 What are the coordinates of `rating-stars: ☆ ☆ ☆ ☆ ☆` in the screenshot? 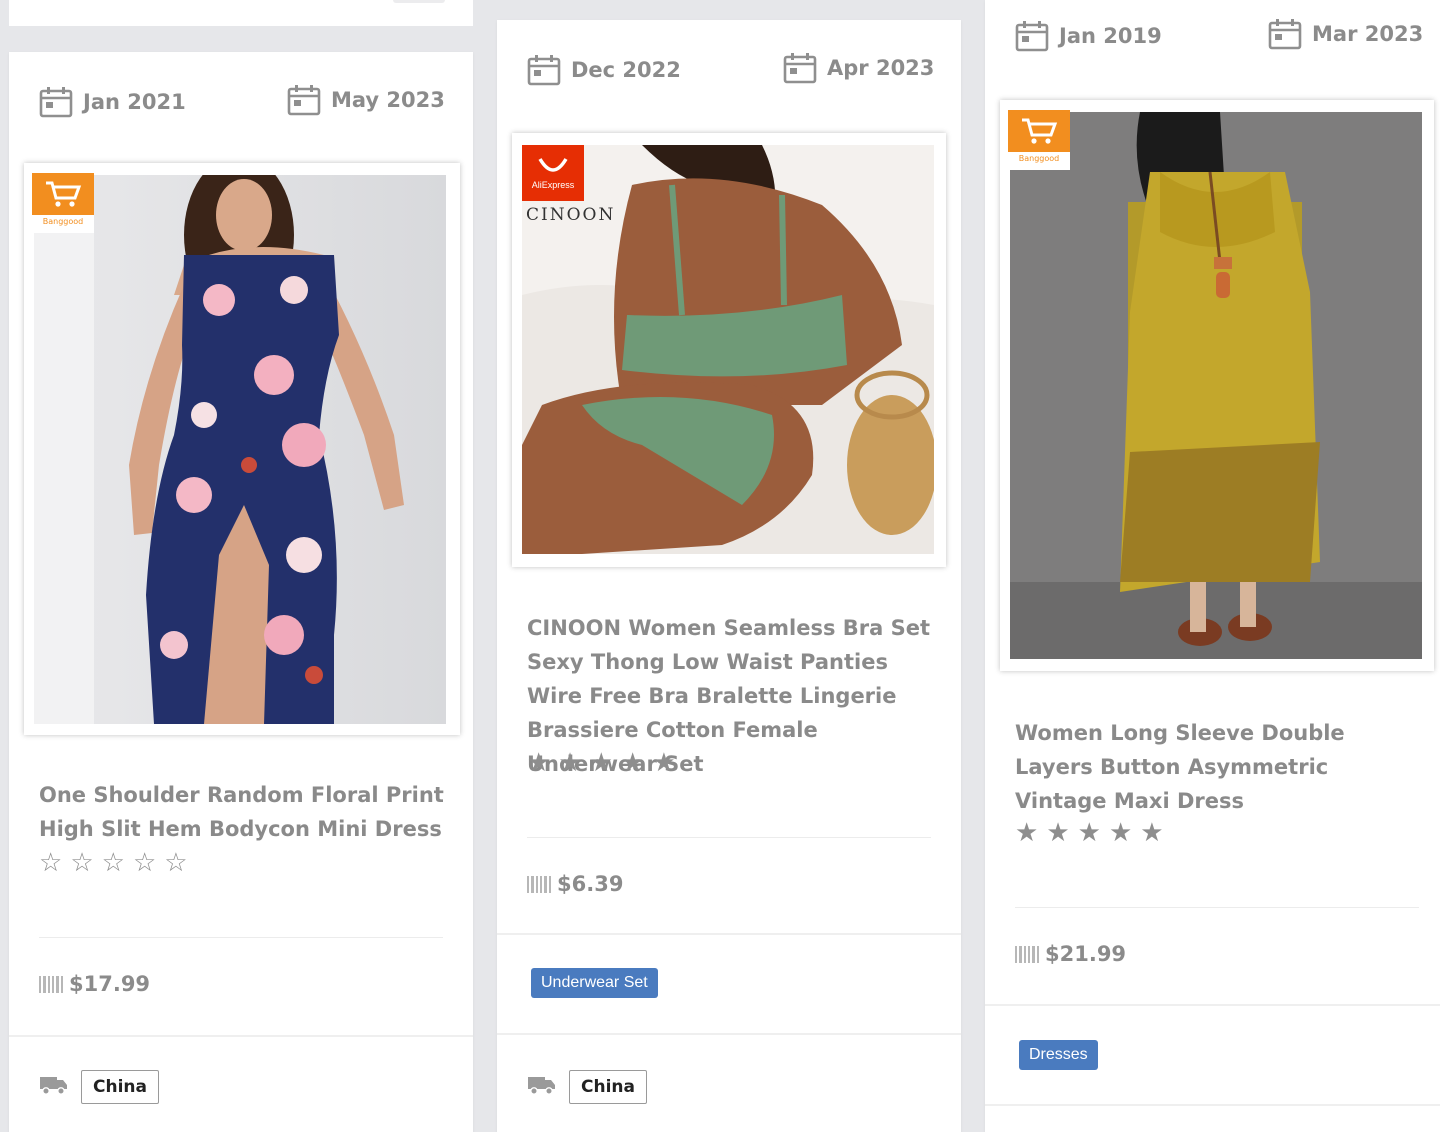 It's located at (113, 863).